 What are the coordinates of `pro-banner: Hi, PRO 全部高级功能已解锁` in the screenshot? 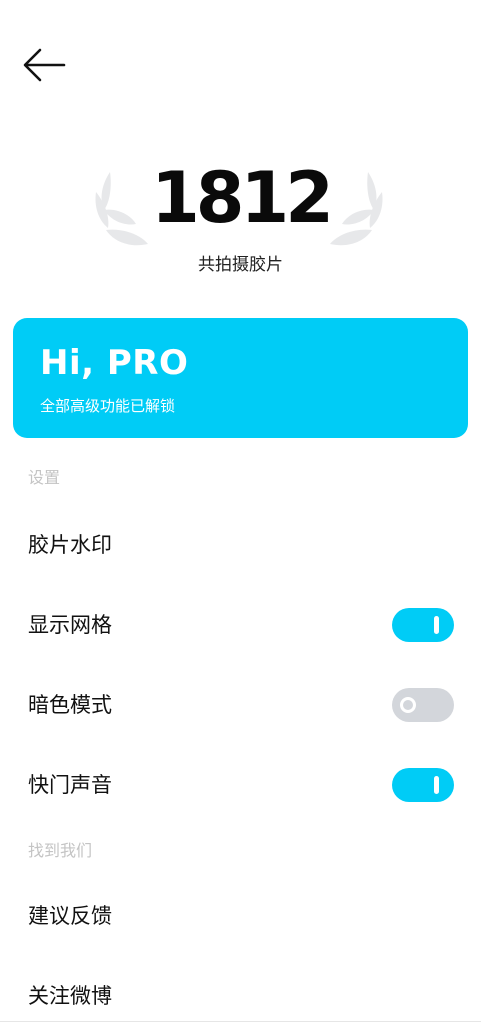 It's located at (240, 378).